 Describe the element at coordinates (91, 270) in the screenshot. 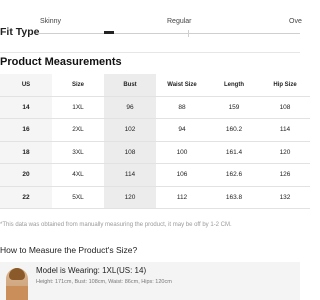

I see `model-wearing-text: Model is Wearing: 1XL(US: 14)` at that location.